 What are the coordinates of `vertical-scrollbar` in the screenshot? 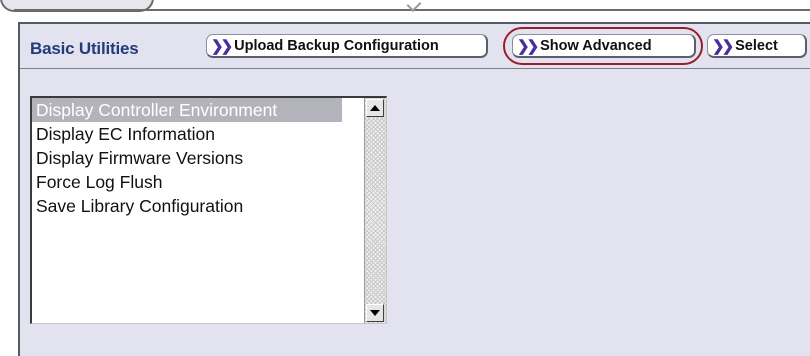 It's located at (375, 210).